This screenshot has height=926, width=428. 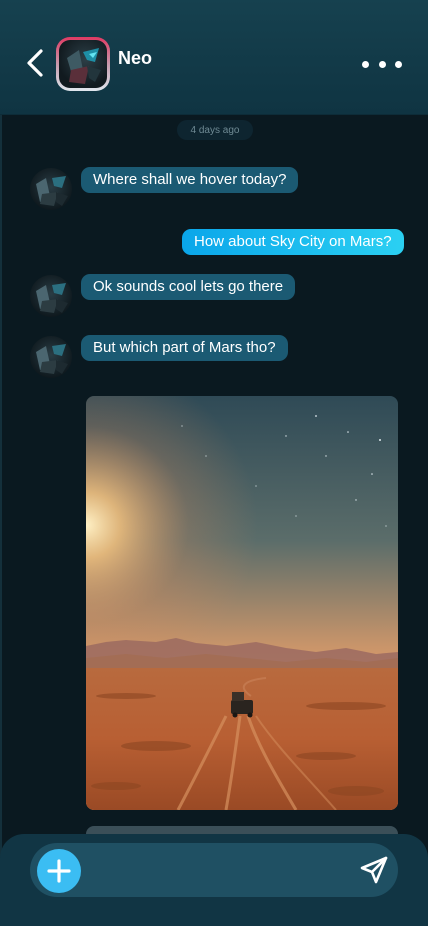 I want to click on chat-edge-line, so click(x=1, y=520).